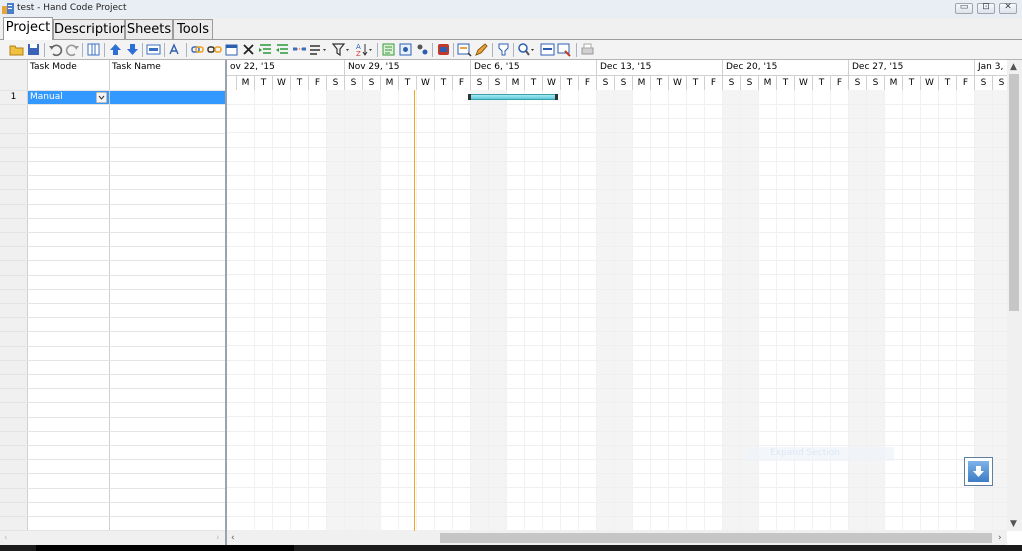 Image resolution: width=1022 pixels, height=551 pixels. Describe the element at coordinates (1013, 524) in the screenshot. I see `scroll-down-icon: ▼` at that location.